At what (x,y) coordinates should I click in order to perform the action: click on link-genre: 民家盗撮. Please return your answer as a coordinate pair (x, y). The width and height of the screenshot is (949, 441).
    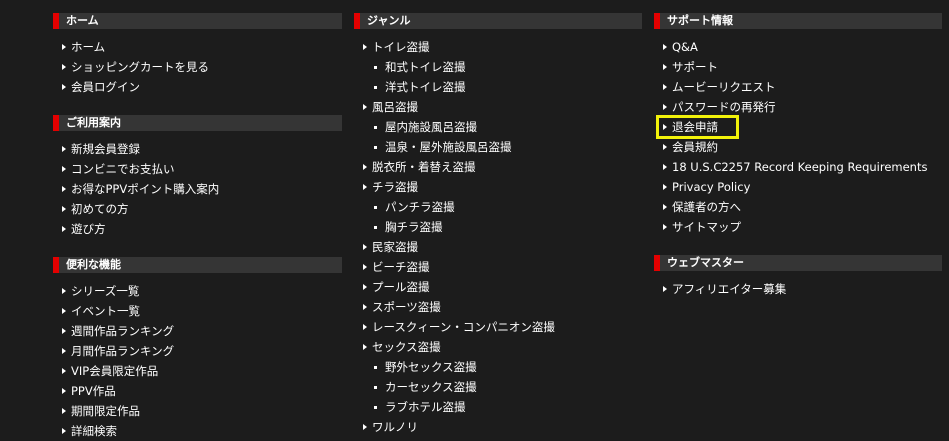
    Looking at the image, I should click on (395, 247).